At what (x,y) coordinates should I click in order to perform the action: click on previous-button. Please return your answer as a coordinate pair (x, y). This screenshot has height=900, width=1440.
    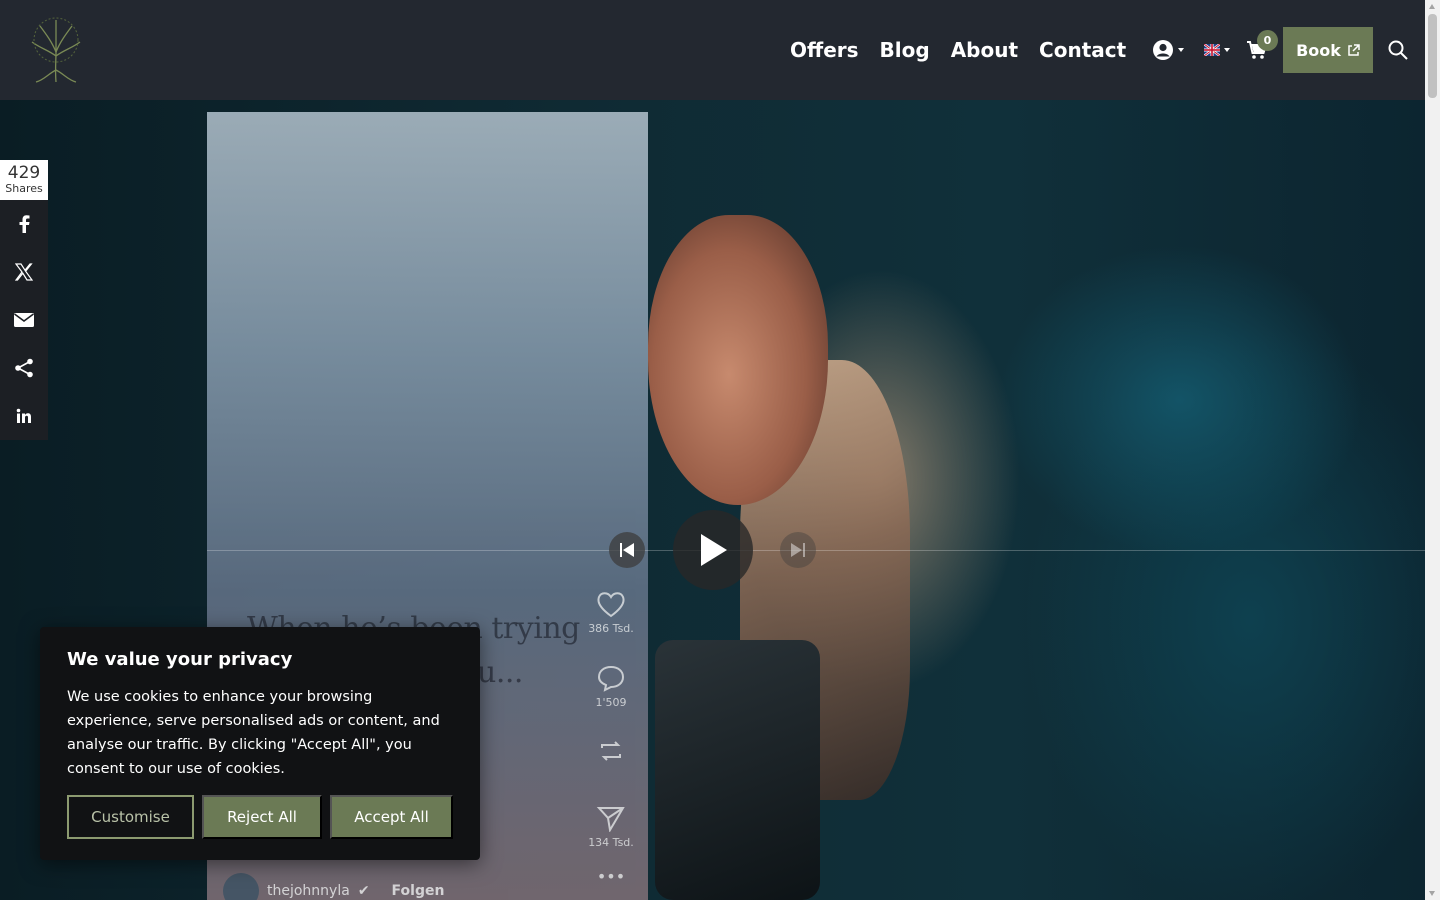
    Looking at the image, I should click on (627, 550).